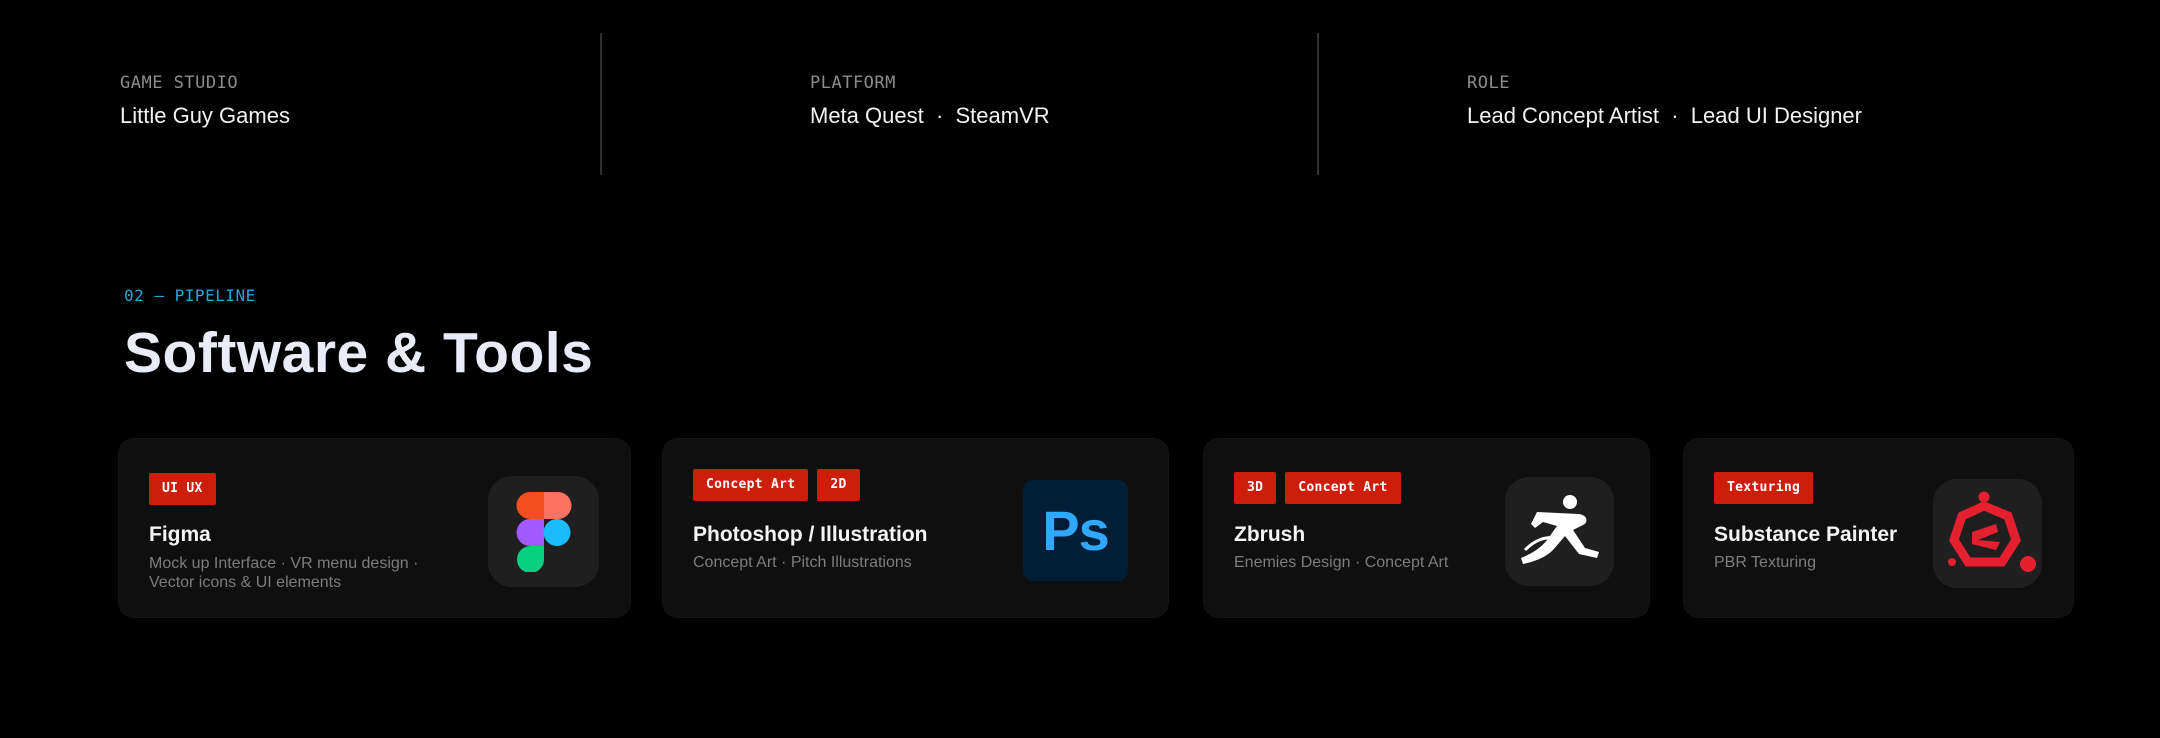 The image size is (2160, 738). What do you see at coordinates (1255, 488) in the screenshot?
I see `tag: 3D` at bounding box center [1255, 488].